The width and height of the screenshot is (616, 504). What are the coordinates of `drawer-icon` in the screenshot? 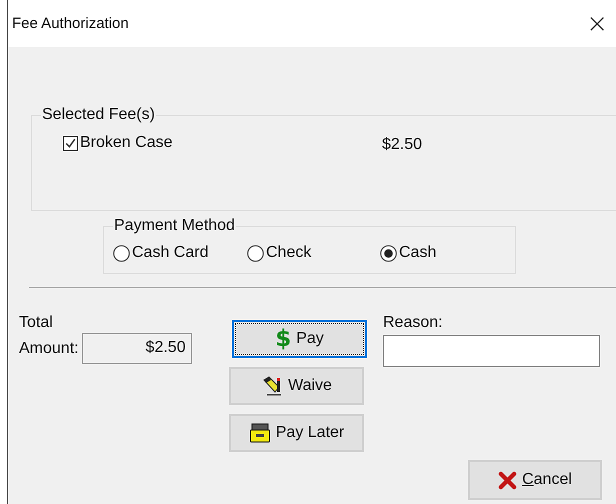 It's located at (259, 433).